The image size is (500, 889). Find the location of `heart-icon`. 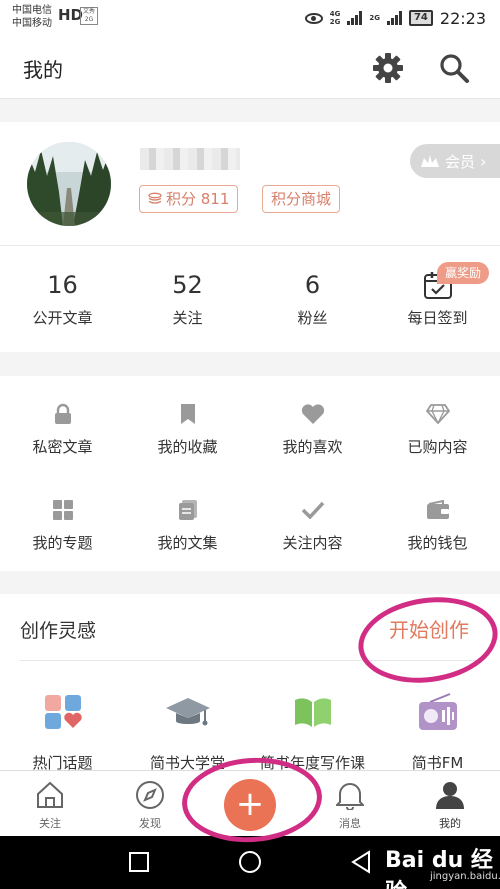

heart-icon is located at coordinates (312, 414).